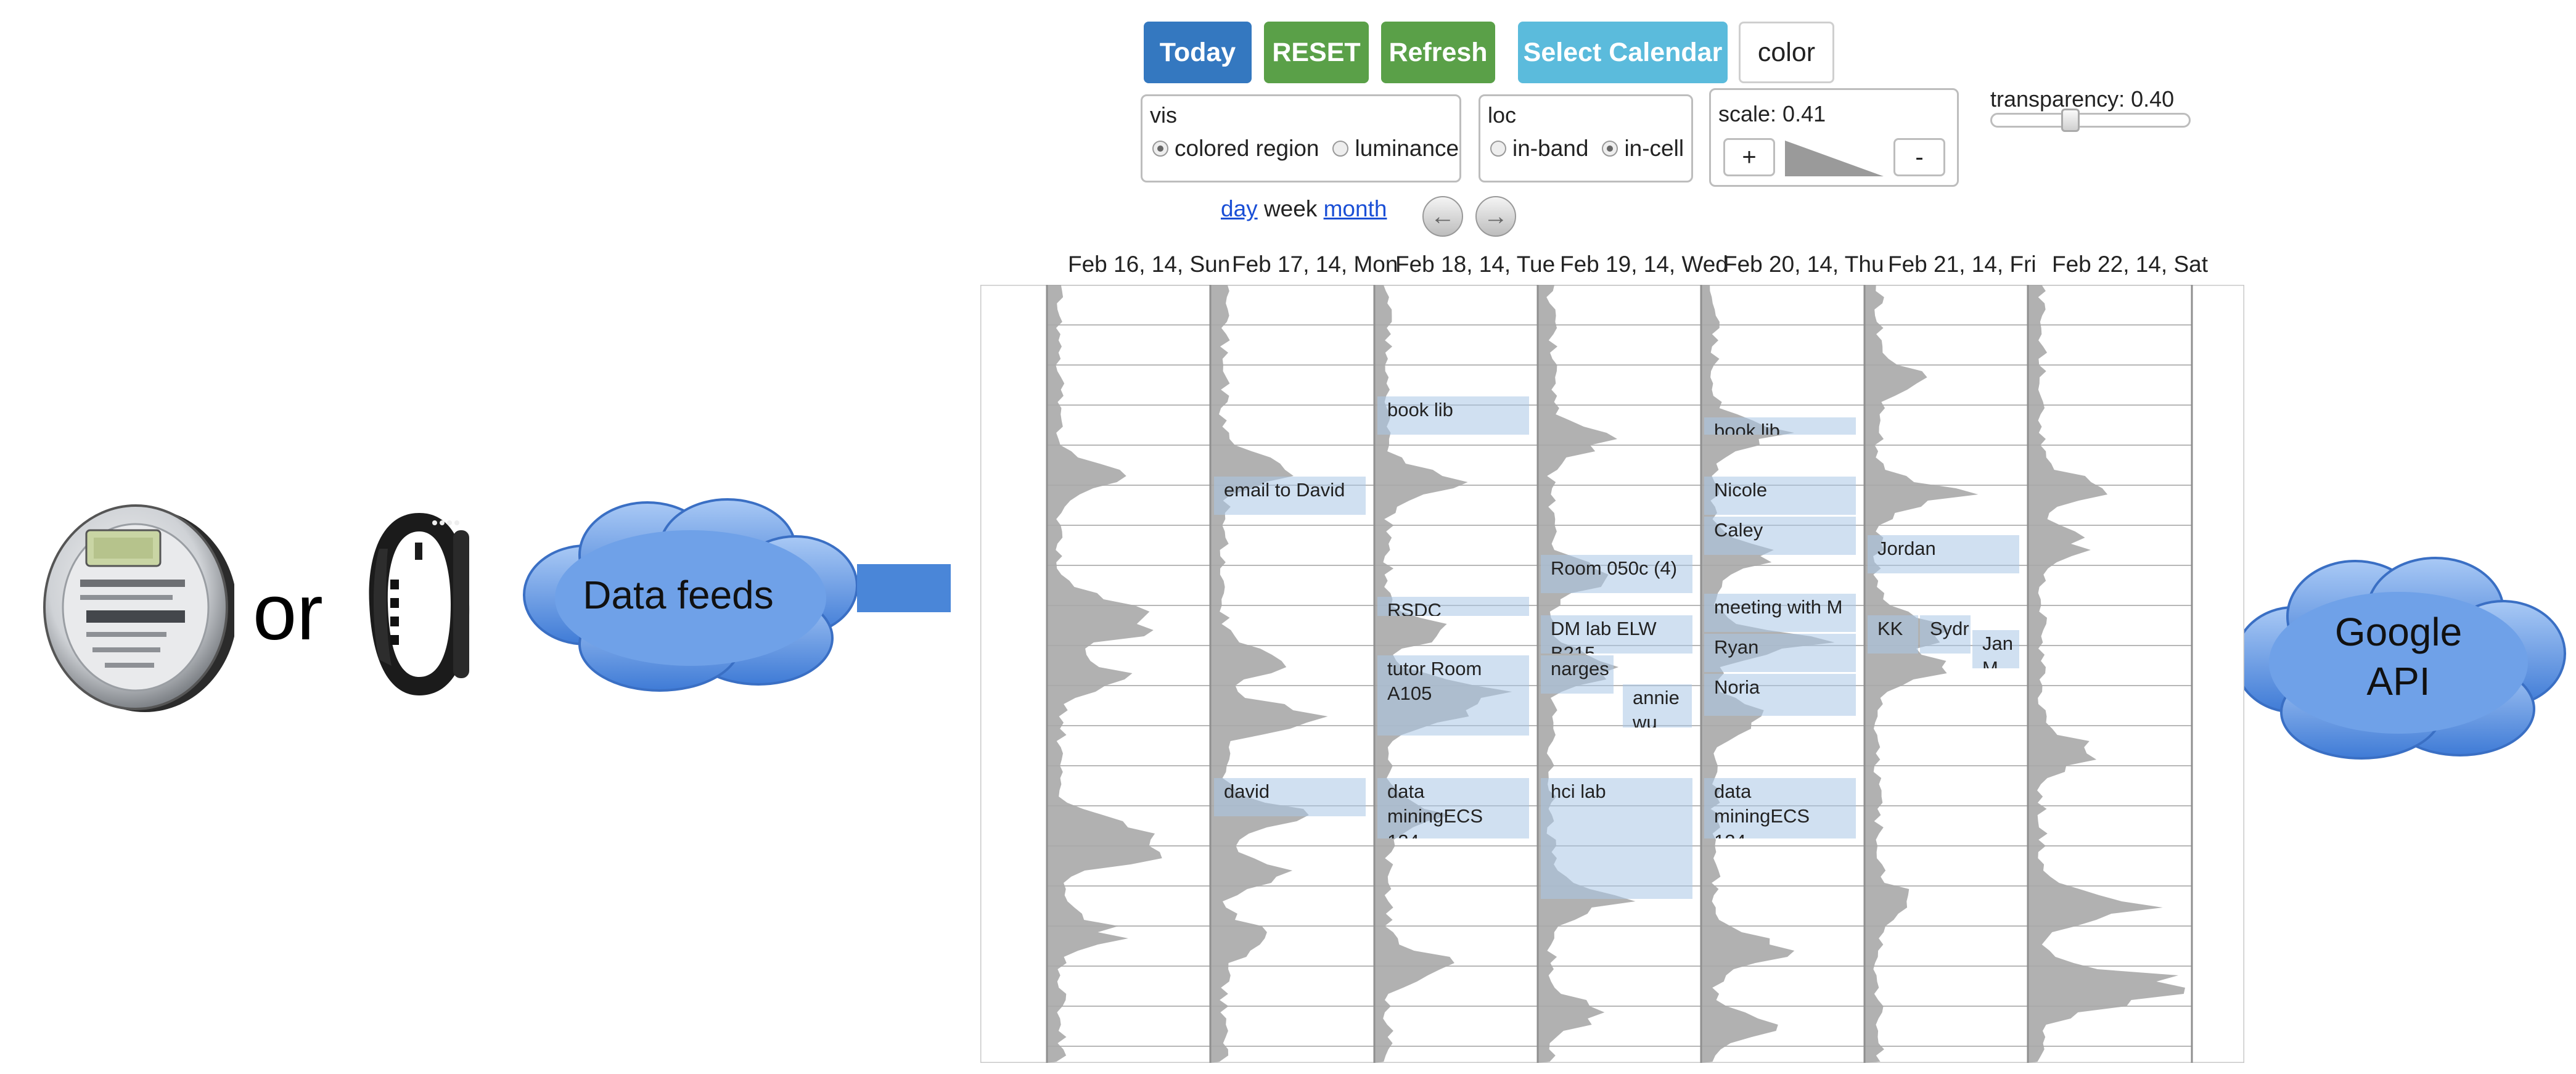  Describe the element at coordinates (1163, 115) in the screenshot. I see `vis-title: vis` at that location.